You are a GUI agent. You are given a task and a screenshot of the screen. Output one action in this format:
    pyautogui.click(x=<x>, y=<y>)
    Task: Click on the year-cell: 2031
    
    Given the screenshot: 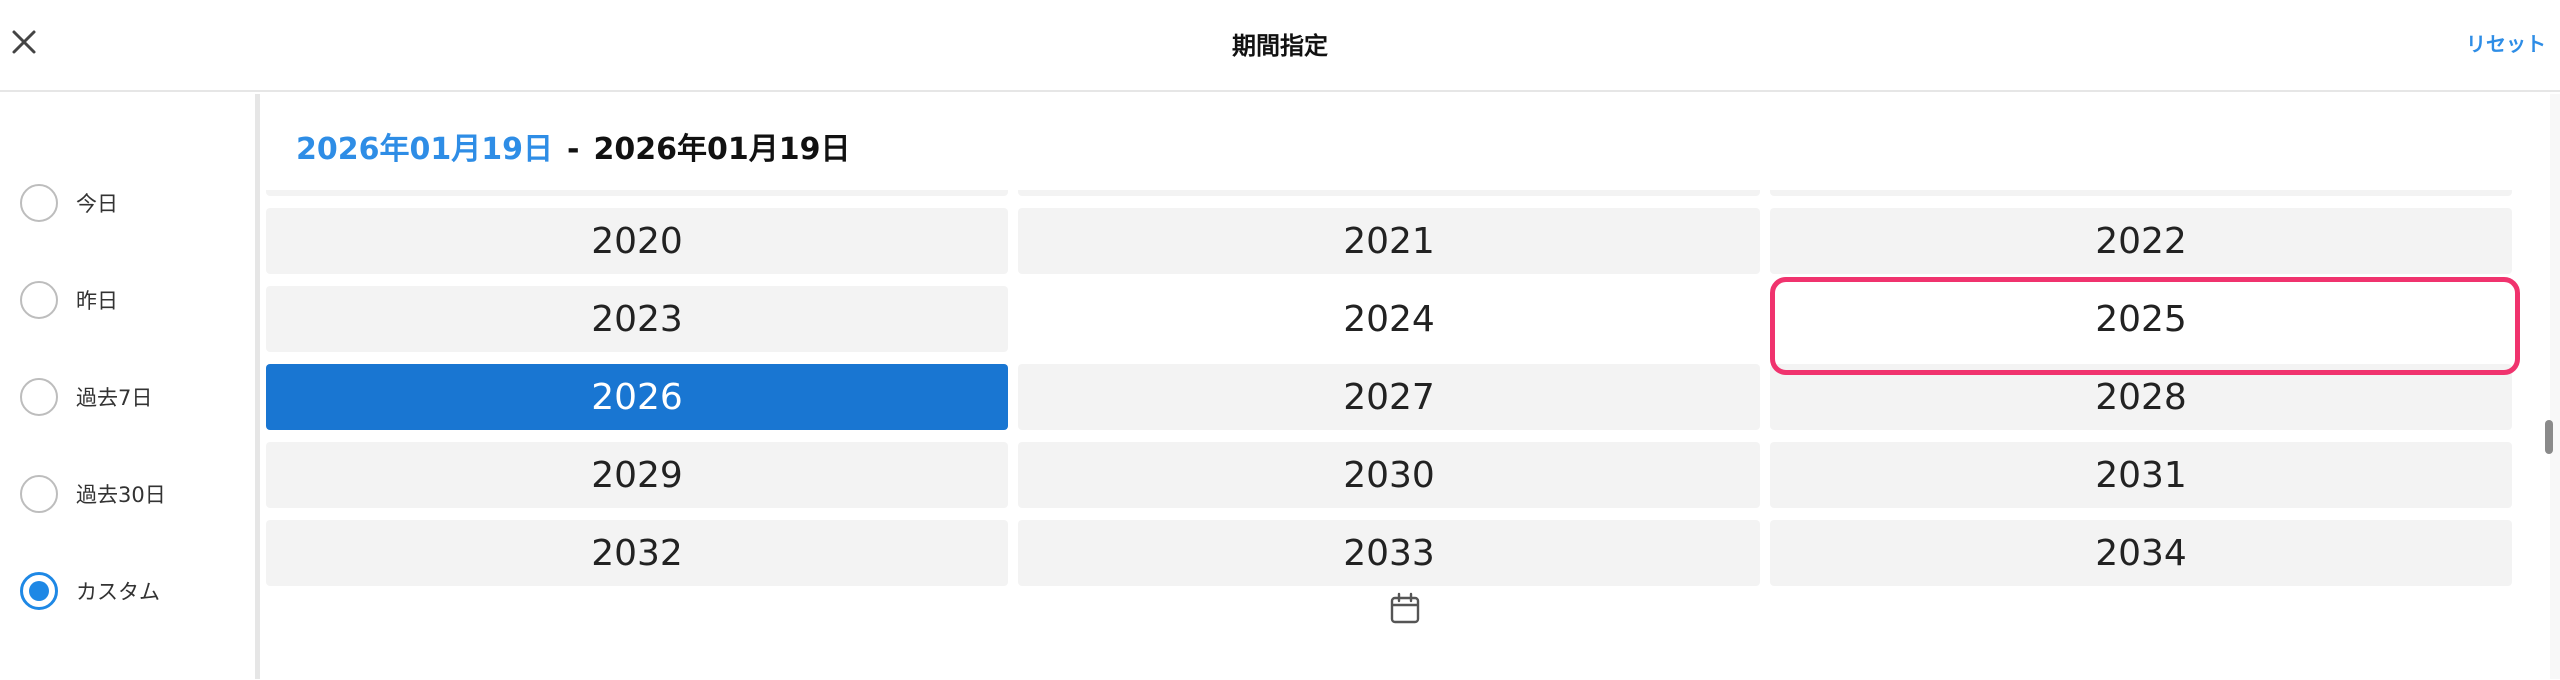 What is the action you would take?
    pyautogui.click(x=2141, y=475)
    